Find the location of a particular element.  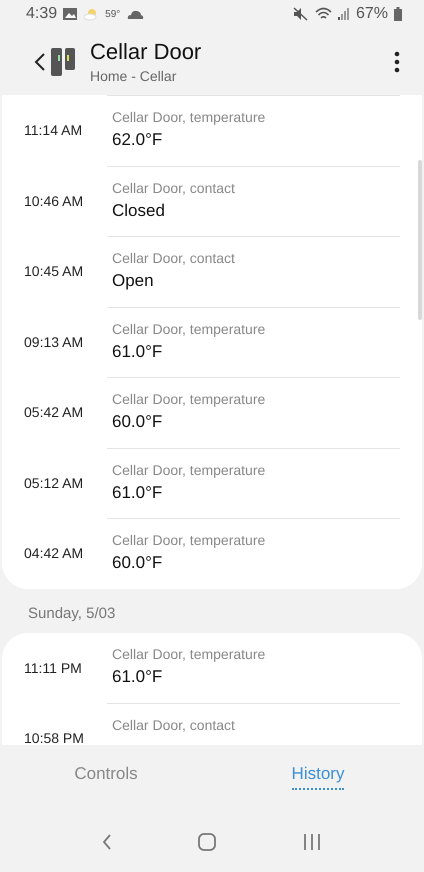

more-icon is located at coordinates (397, 61).